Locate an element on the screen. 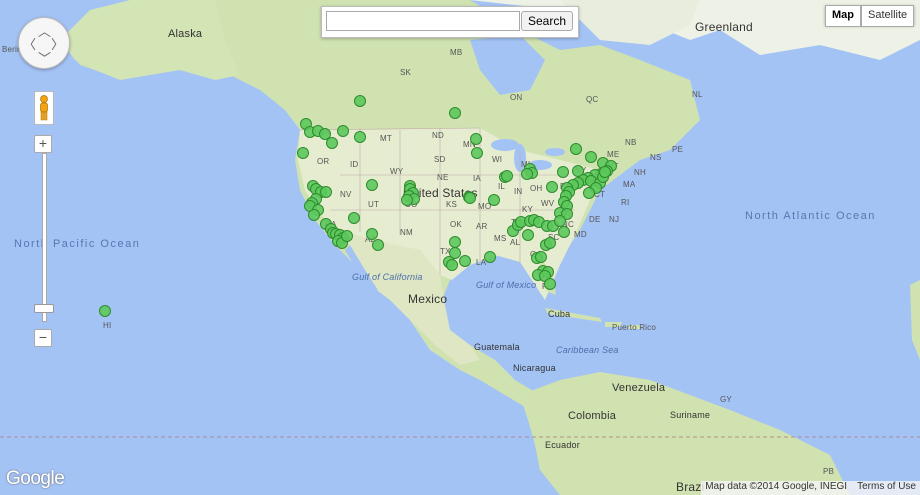 The width and height of the screenshot is (920, 495). map-type-control: Map Satellite is located at coordinates (870, 16).